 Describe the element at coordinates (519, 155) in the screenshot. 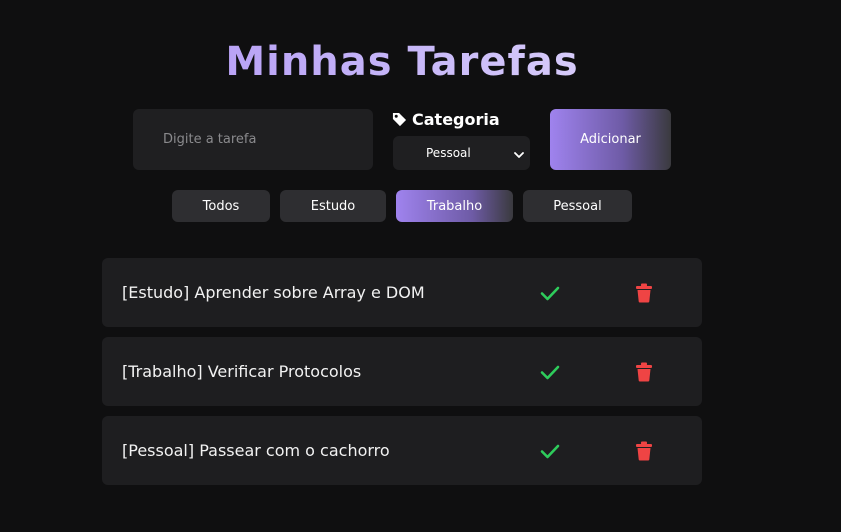

I see `chevron-down-icon` at that location.